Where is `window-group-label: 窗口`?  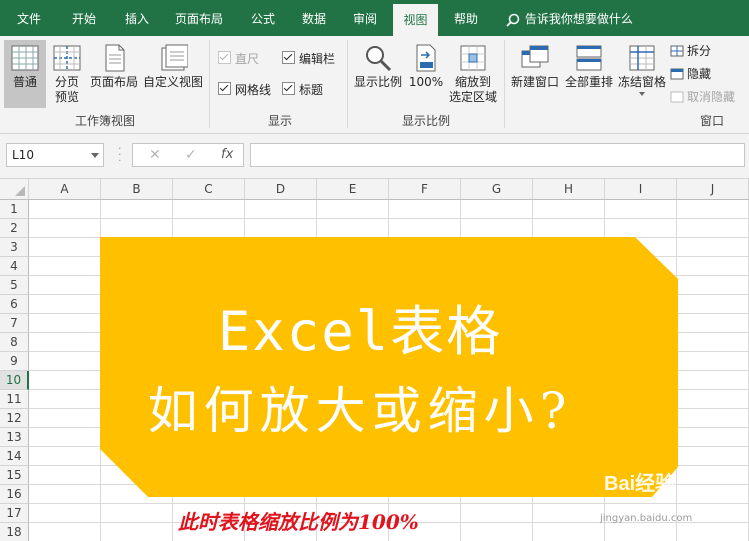
window-group-label: 窗口 is located at coordinates (711, 121).